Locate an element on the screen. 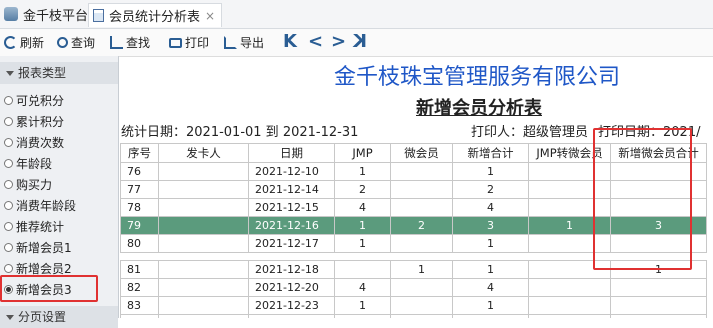 The height and width of the screenshot is (328, 713). column-header: 序号 is located at coordinates (139, 153).